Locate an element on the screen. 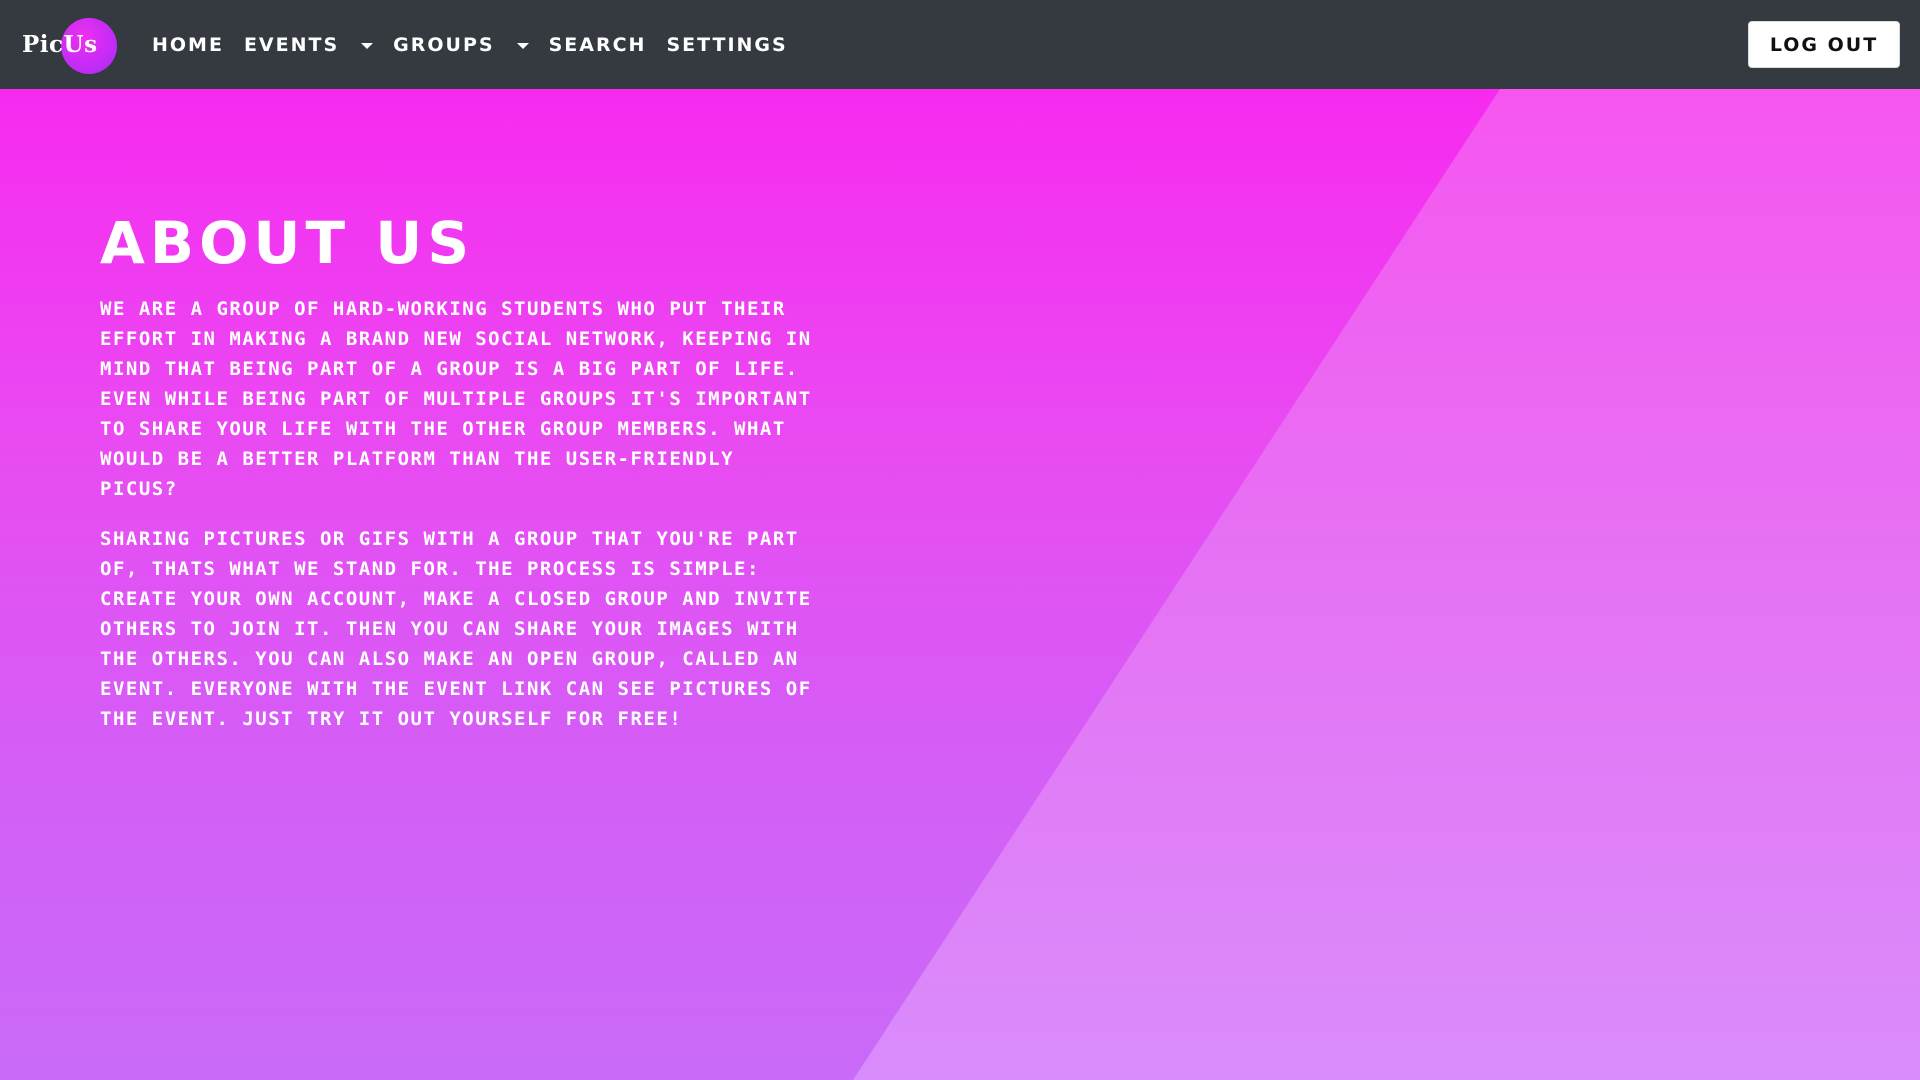  nav-settings-link: SETTINGS is located at coordinates (726, 45).